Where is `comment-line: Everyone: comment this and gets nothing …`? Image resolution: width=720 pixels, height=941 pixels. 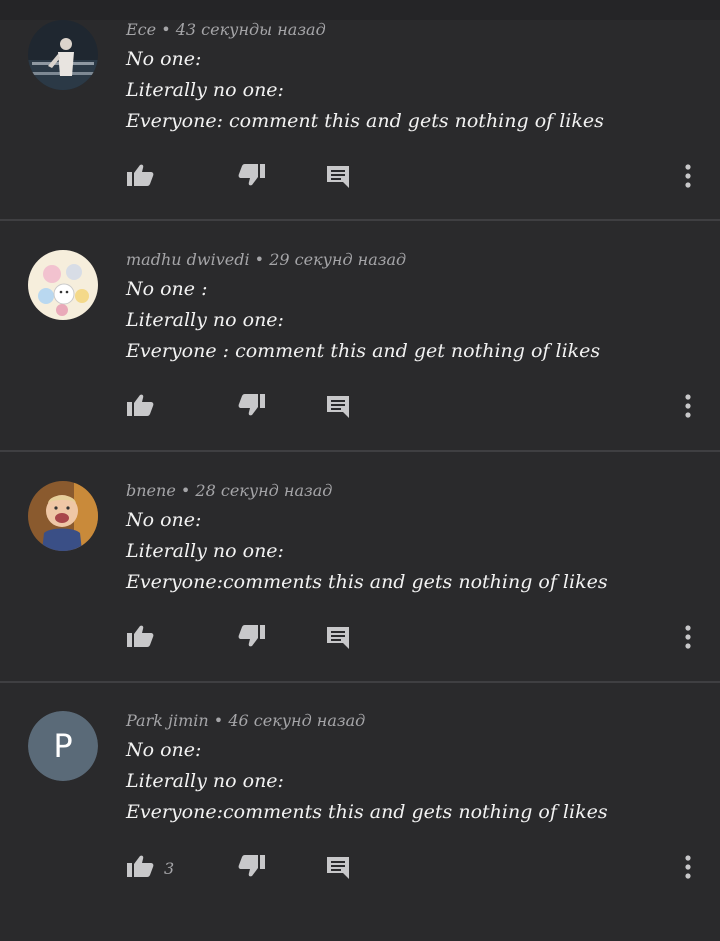
comment-line: Everyone: comment this and gets nothing … is located at coordinates (365, 121).